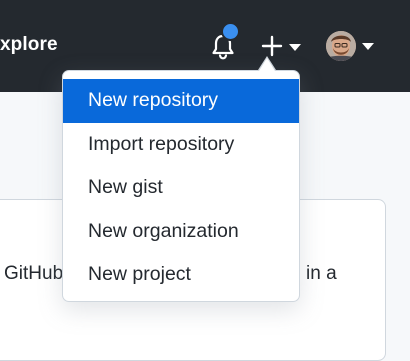 The width and height of the screenshot is (410, 361). What do you see at coordinates (181, 145) in the screenshot?
I see `menu-item-import-repository: Import repository` at bounding box center [181, 145].